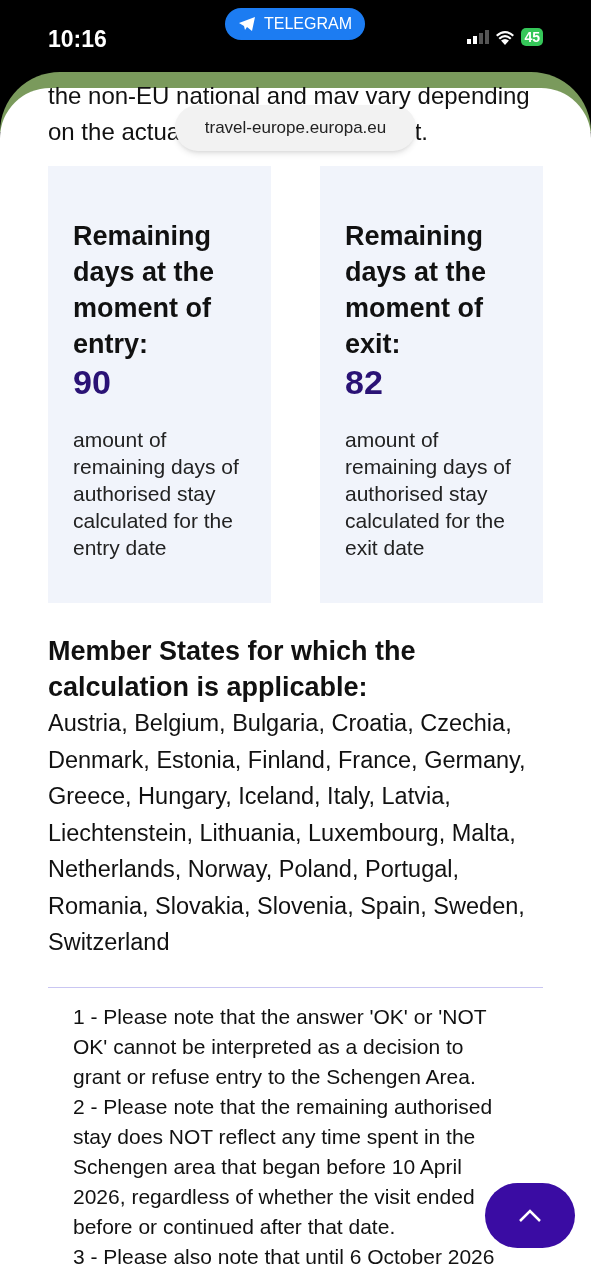 Image resolution: width=591 pixels, height=1280 pixels. I want to click on card-description: amount of remaining days of authorised stay calculated for the exit date, so click(428, 494).